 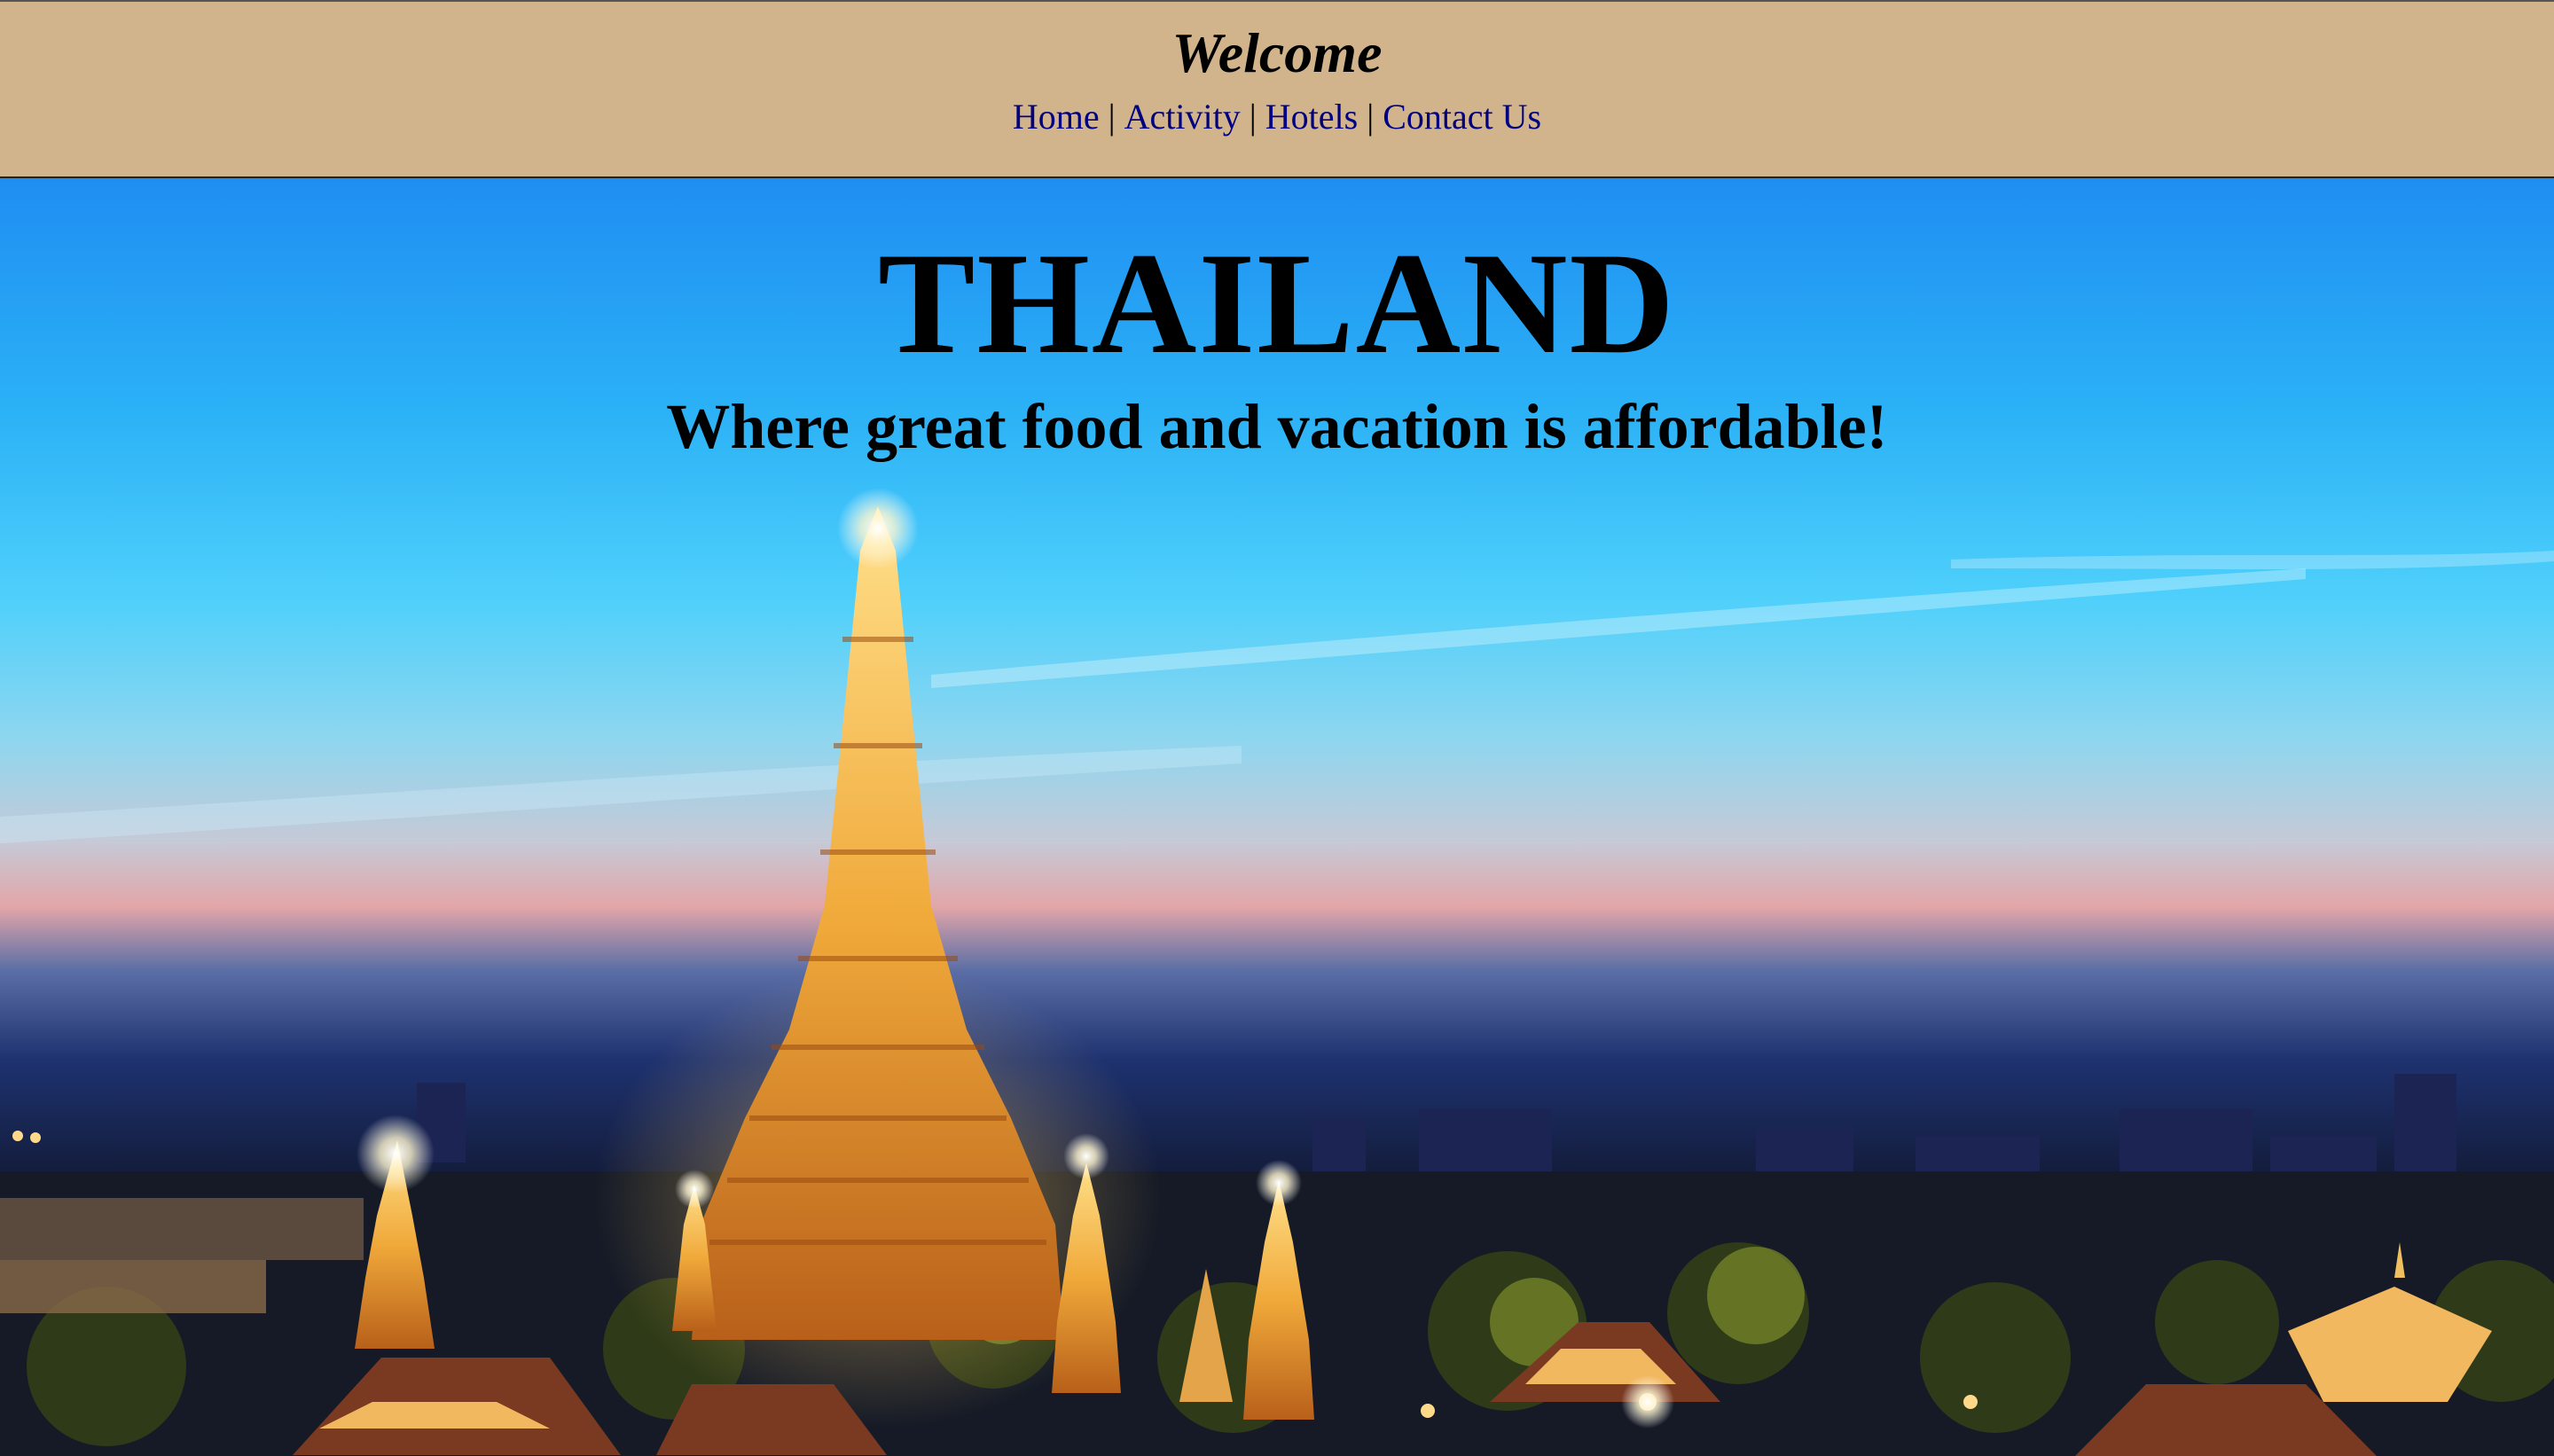 I want to click on nav-link-activity: Activity, so click(x=1182, y=117).